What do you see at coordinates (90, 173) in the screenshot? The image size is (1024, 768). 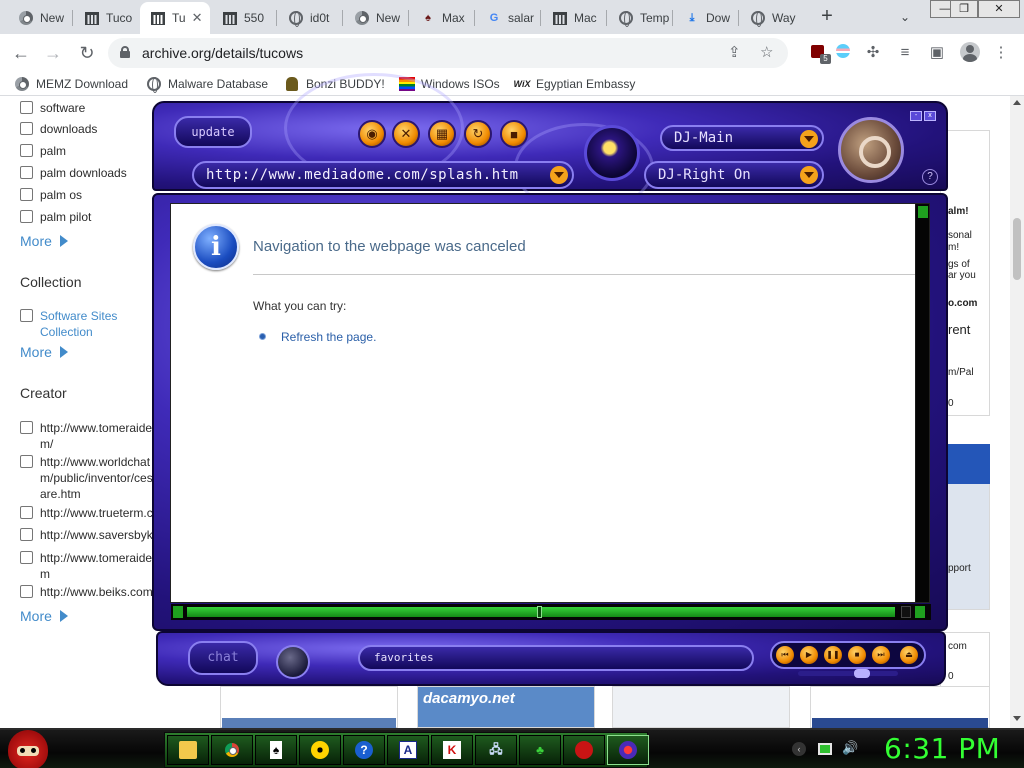 I see `facet-subject-palm-downloads: palm downloads` at bounding box center [90, 173].